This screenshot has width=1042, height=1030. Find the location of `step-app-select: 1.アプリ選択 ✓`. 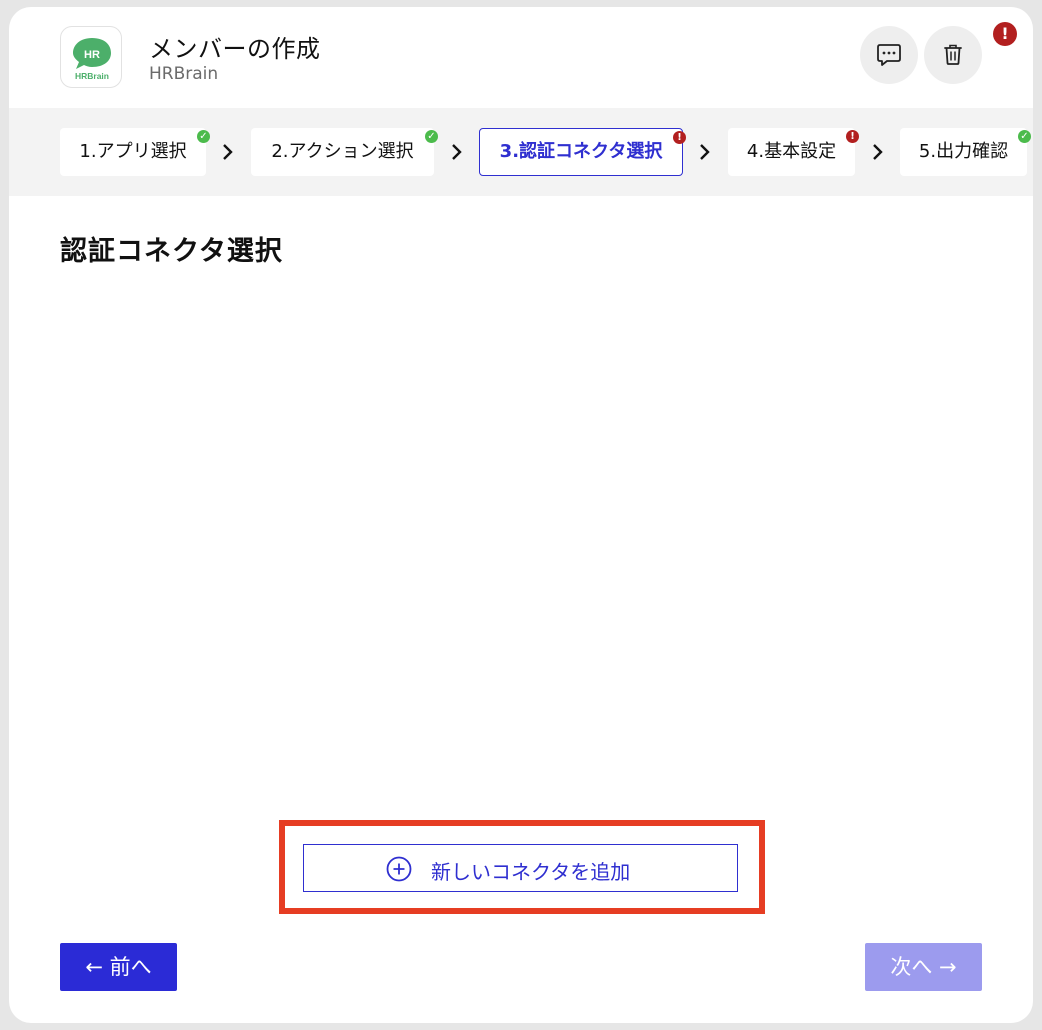

step-app-select: 1.アプリ選択 ✓ is located at coordinates (135, 152).